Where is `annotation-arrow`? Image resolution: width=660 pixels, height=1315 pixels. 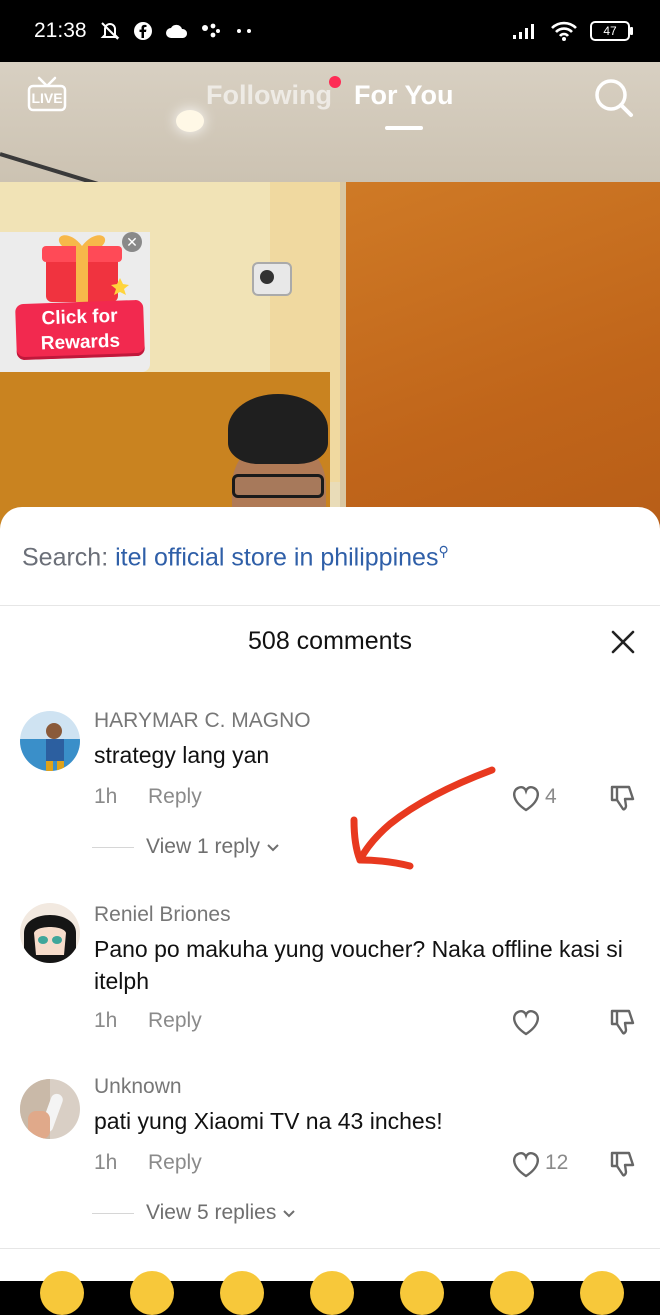 annotation-arrow is located at coordinates (423, 818).